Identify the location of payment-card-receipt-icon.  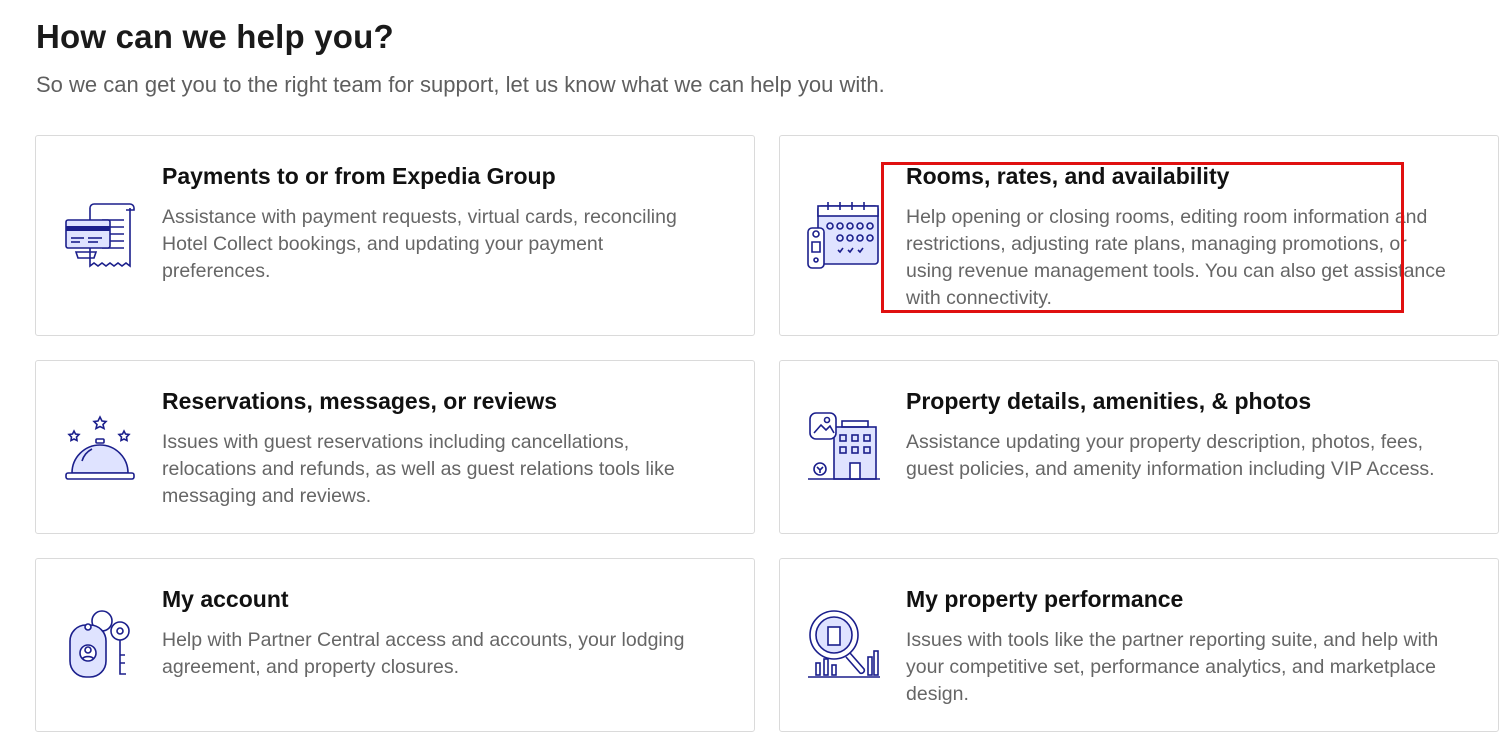
(100, 238).